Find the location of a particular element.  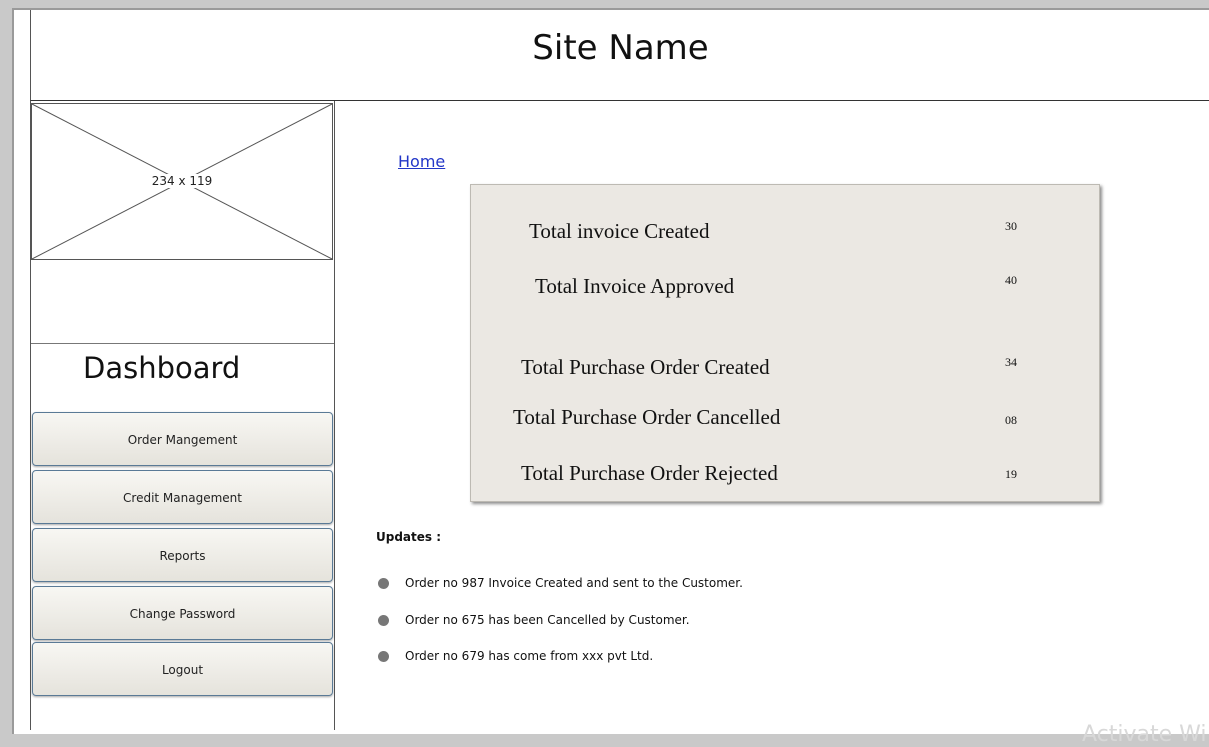

stat-label: Total Purchase Order Rejected is located at coordinates (649, 473).